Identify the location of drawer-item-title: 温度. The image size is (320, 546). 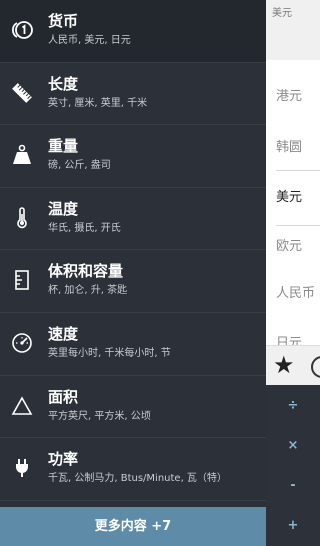
(63, 208).